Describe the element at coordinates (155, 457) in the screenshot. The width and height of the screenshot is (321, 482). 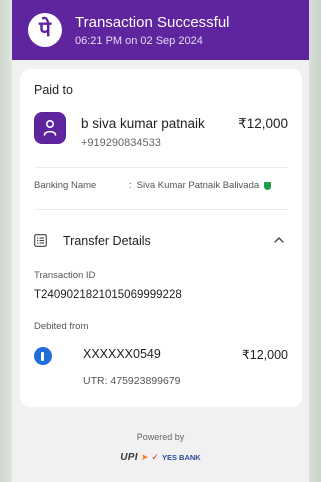
I see `yes-bank-tick-icon: ✓` at that location.